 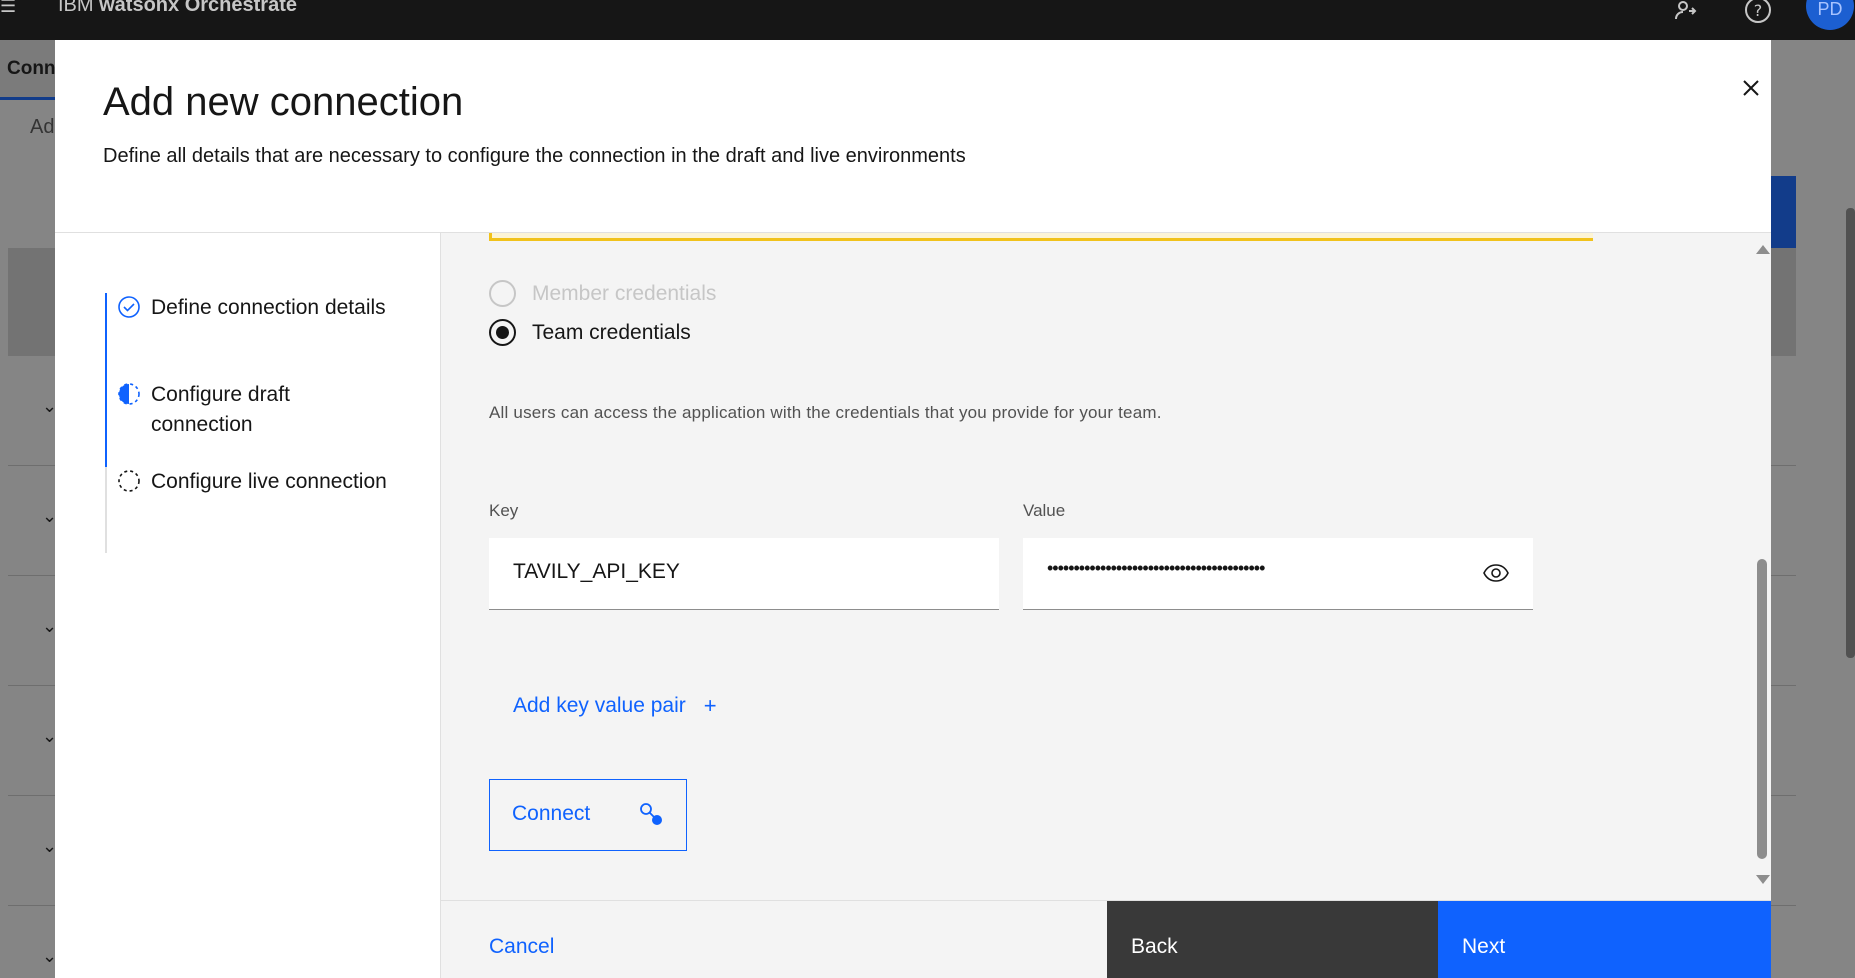 What do you see at coordinates (774, 939) in the screenshot?
I see `cancel-button: Cancel` at bounding box center [774, 939].